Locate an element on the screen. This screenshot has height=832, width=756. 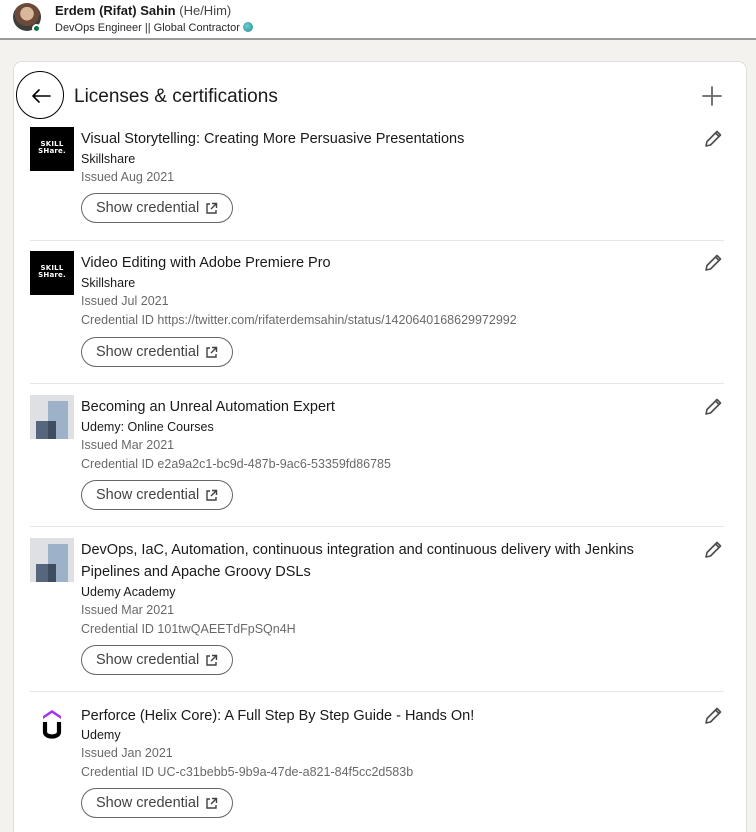
back-button is located at coordinates (40, 95).